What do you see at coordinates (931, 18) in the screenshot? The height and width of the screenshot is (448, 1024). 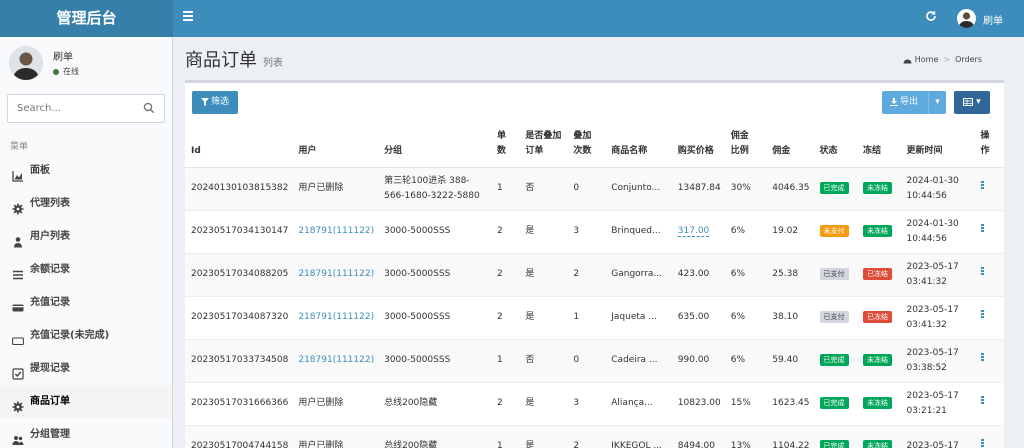 I see `refresh-icon` at bounding box center [931, 18].